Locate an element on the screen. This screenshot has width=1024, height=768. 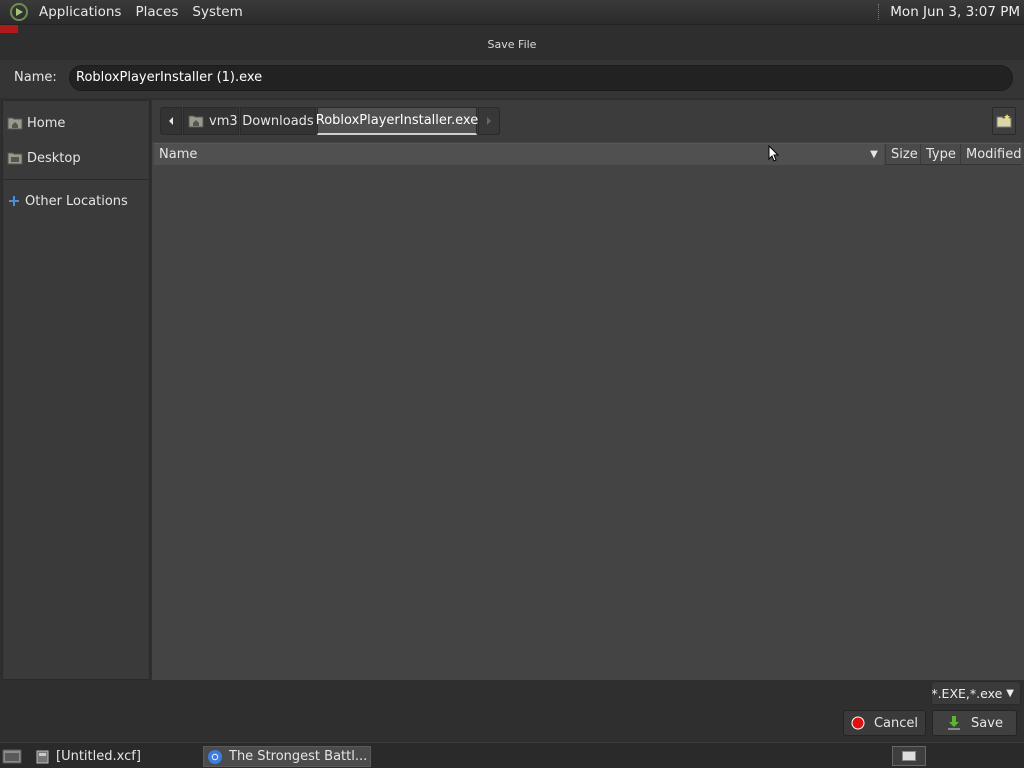
sort-descending-icon: ▼ is located at coordinates (874, 154).